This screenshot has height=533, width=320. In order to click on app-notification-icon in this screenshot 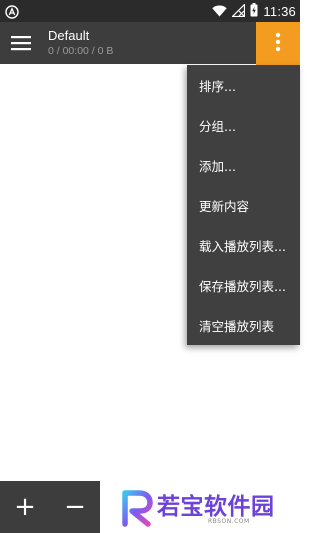, I will do `click(12, 11)`.